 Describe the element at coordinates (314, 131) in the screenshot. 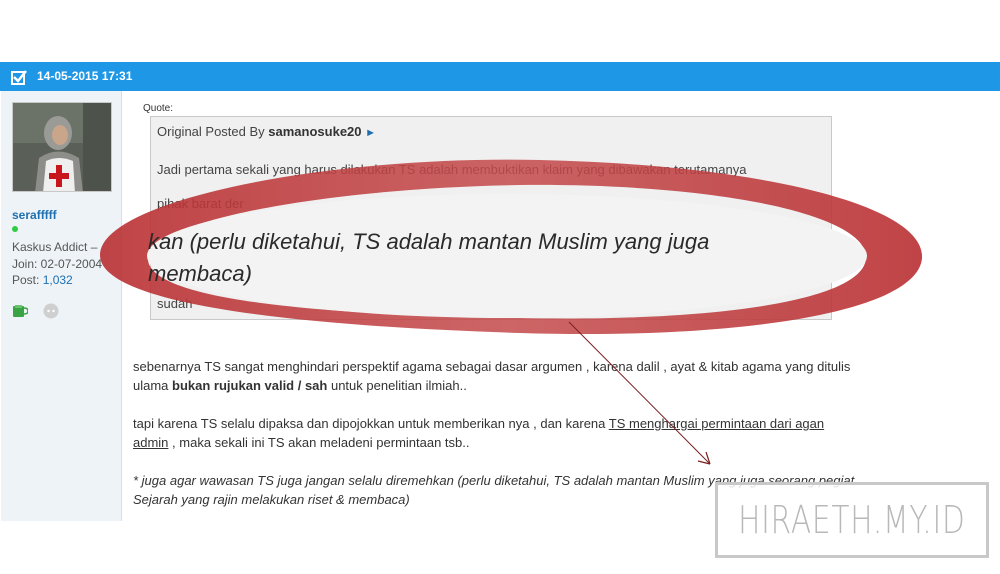

I see `quote-author: samanosuke20` at that location.